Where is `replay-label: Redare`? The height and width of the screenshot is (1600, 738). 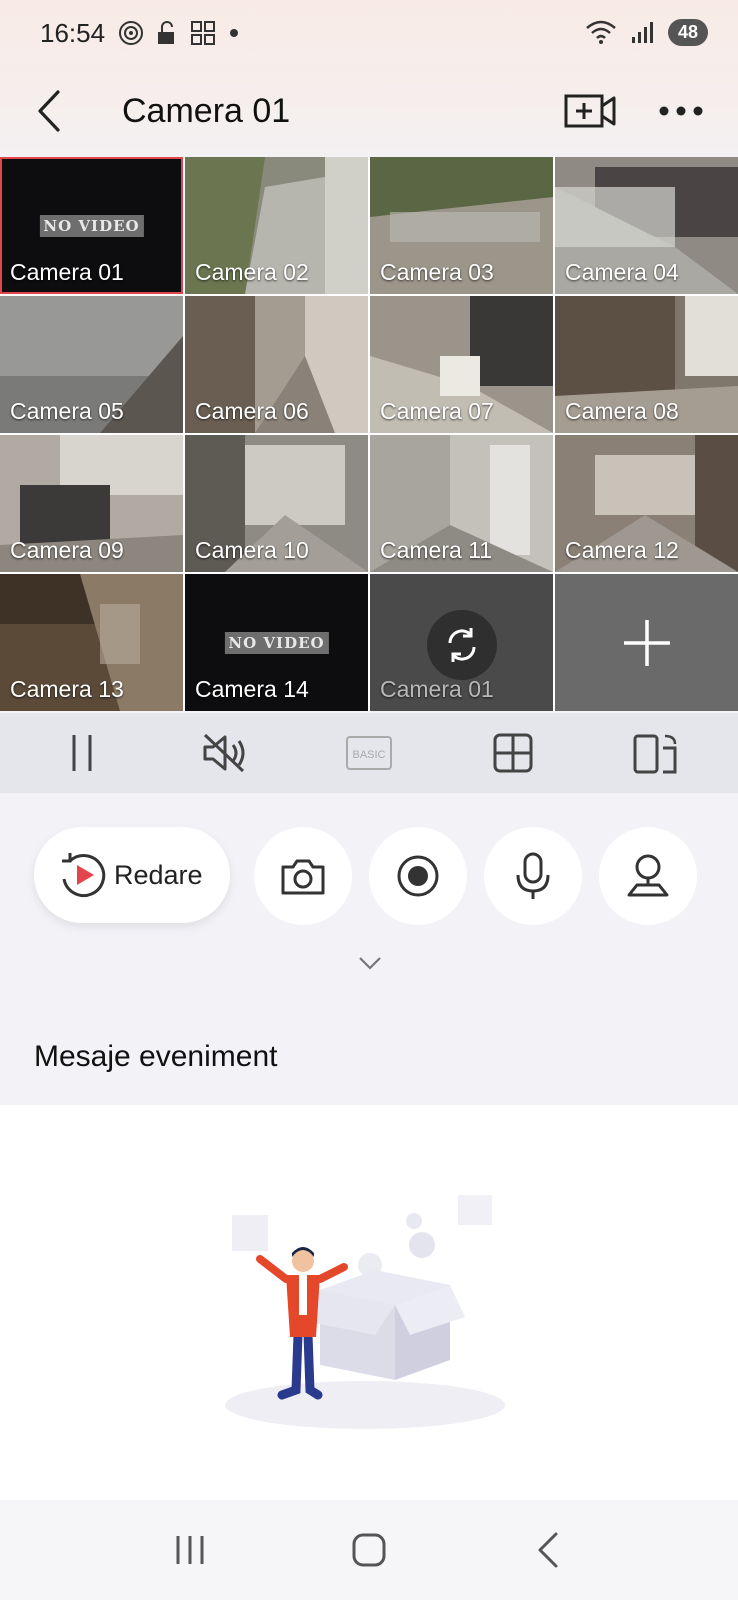 replay-label: Redare is located at coordinates (158, 874).